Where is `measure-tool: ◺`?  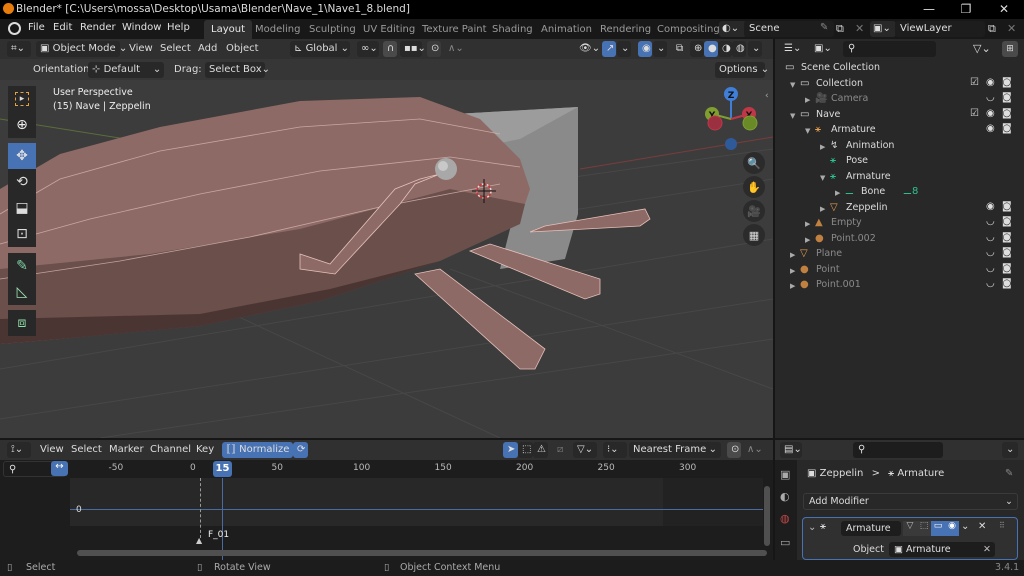 measure-tool: ◺ is located at coordinates (22, 292).